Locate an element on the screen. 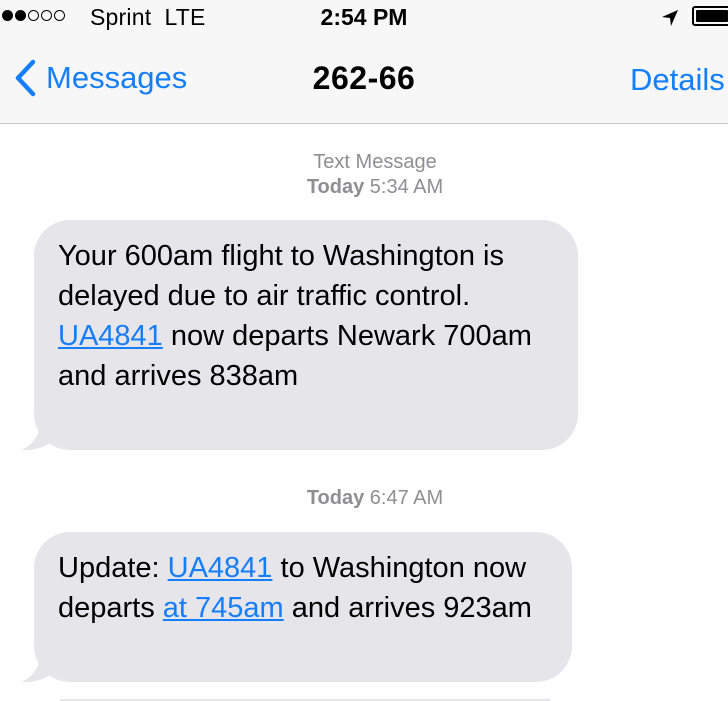 This screenshot has width=728, height=701. battery-level is located at coordinates (712, 16).